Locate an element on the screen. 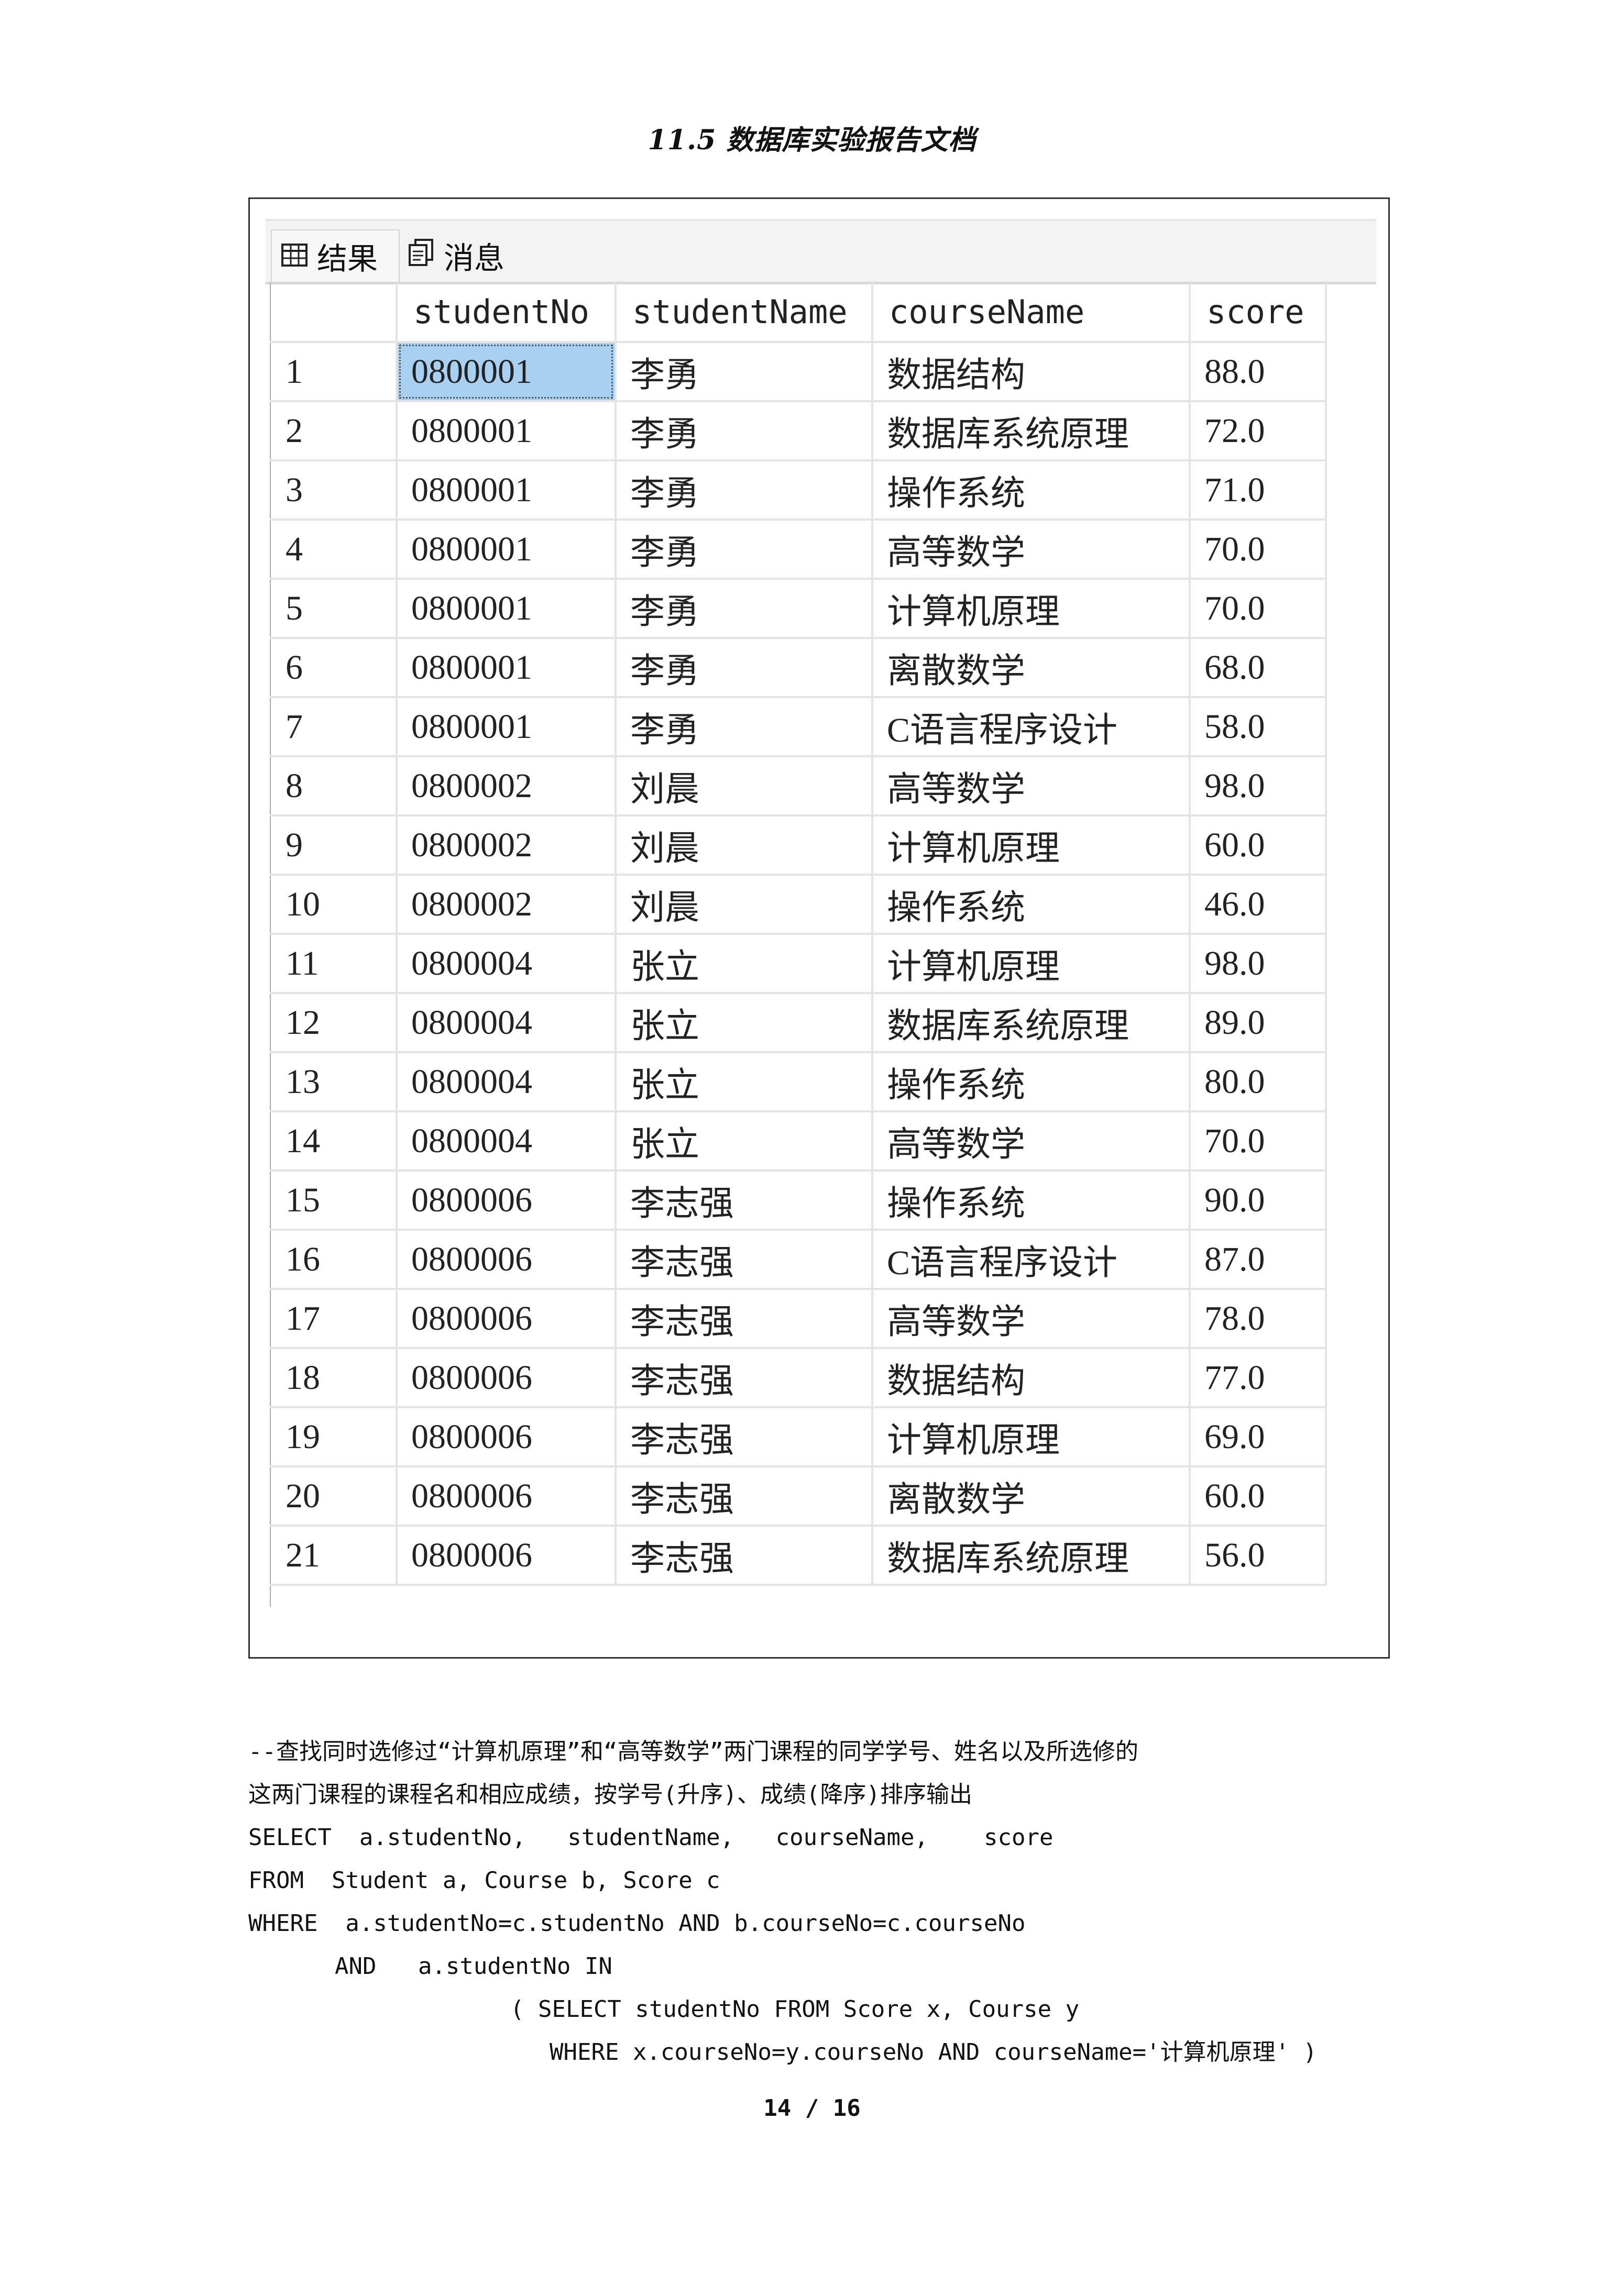 Image resolution: width=1624 pixels, height=2296 pixels. row-number: 3 is located at coordinates (334, 491).